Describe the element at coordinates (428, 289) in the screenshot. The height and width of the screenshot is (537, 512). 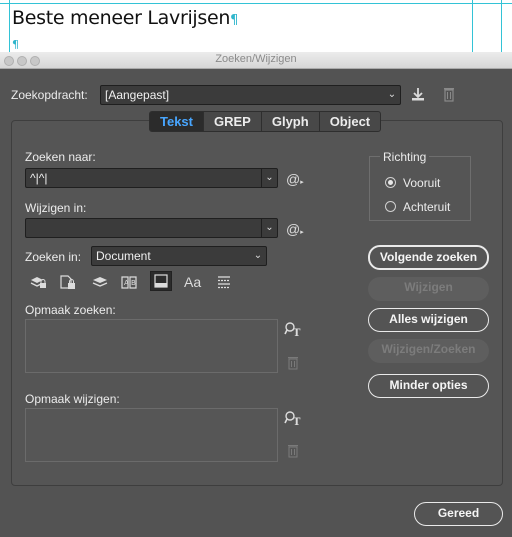
I see `change-button: Wijzigen` at that location.